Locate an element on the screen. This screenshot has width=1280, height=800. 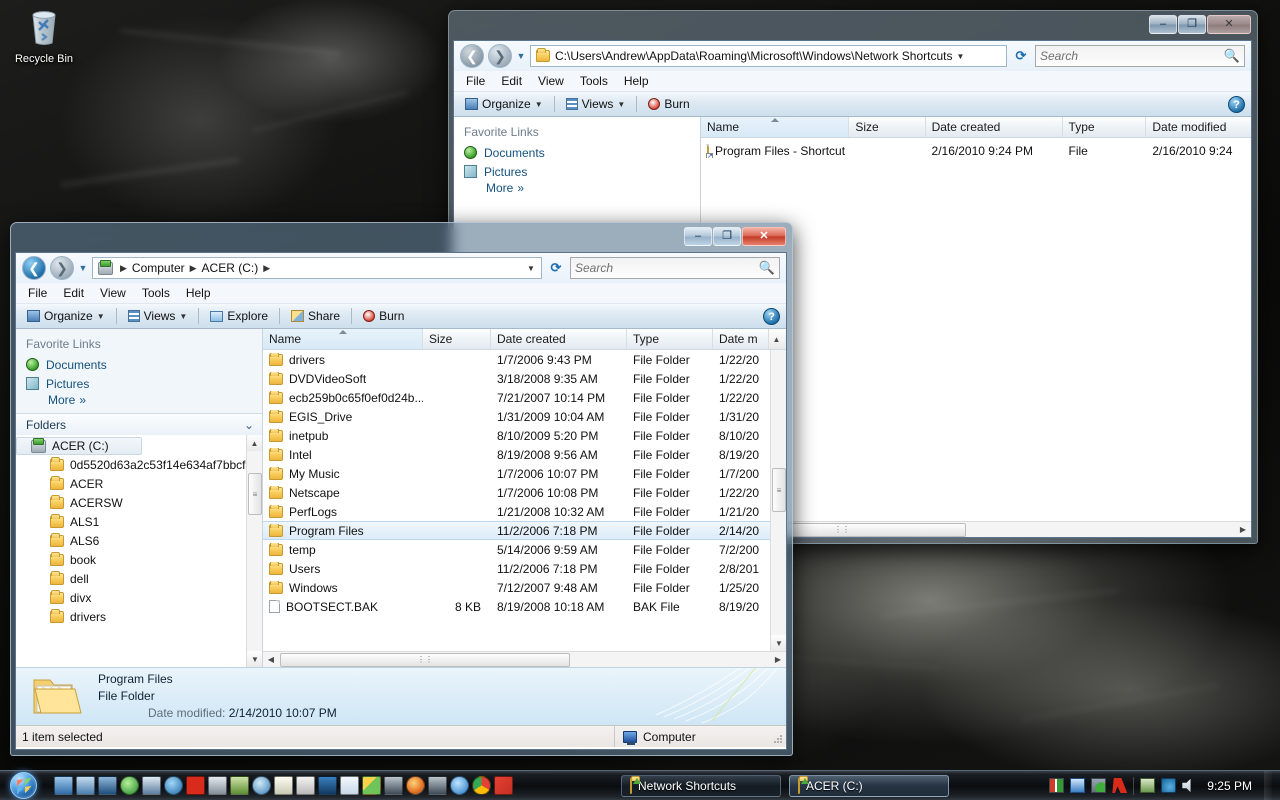
system-tray: 9:25 PM is located at coordinates (1164, 785).